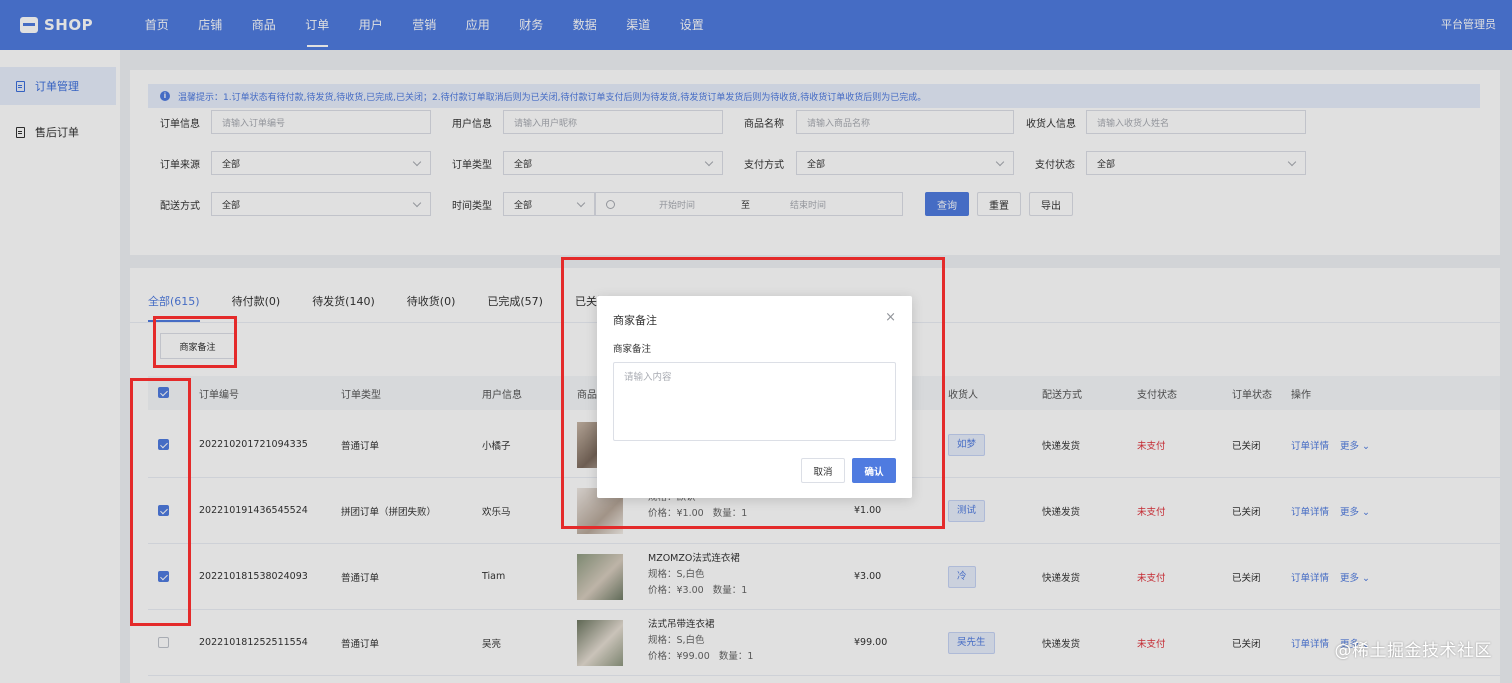  I want to click on remark-field-label: 商家备注, so click(632, 349).